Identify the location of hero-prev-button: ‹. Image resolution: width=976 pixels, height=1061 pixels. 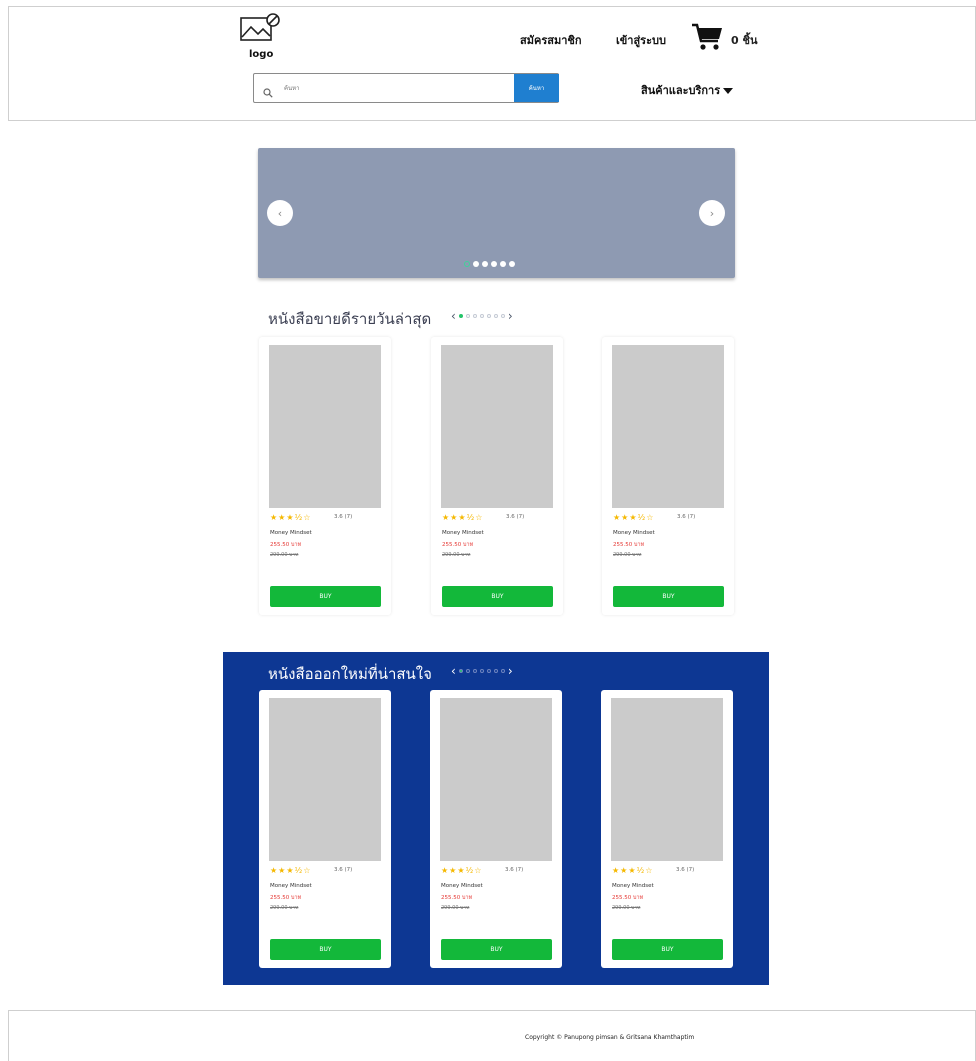
(280, 213).